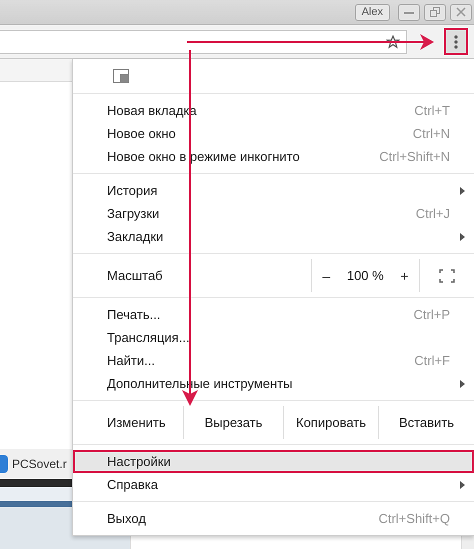 The height and width of the screenshot is (549, 474). What do you see at coordinates (435, 12) in the screenshot?
I see `restore-icon` at bounding box center [435, 12].